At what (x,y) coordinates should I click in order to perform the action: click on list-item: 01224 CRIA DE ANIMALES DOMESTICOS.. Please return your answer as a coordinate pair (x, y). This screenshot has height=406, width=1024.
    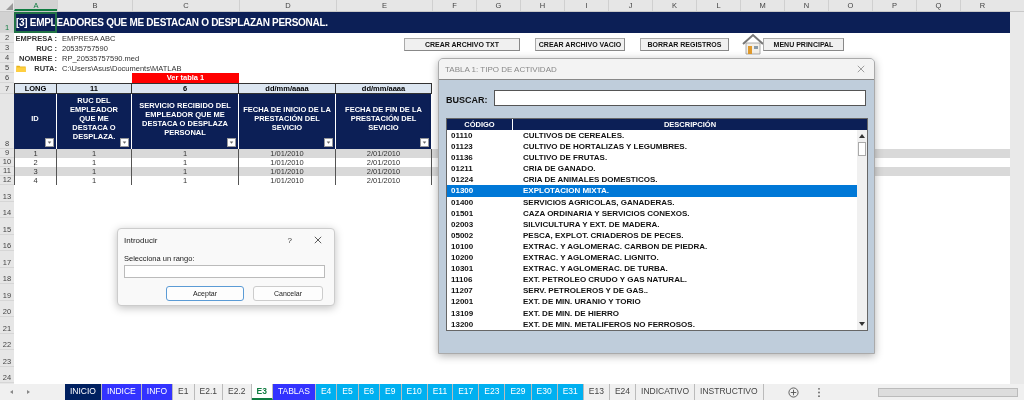
    Looking at the image, I should click on (652, 180).